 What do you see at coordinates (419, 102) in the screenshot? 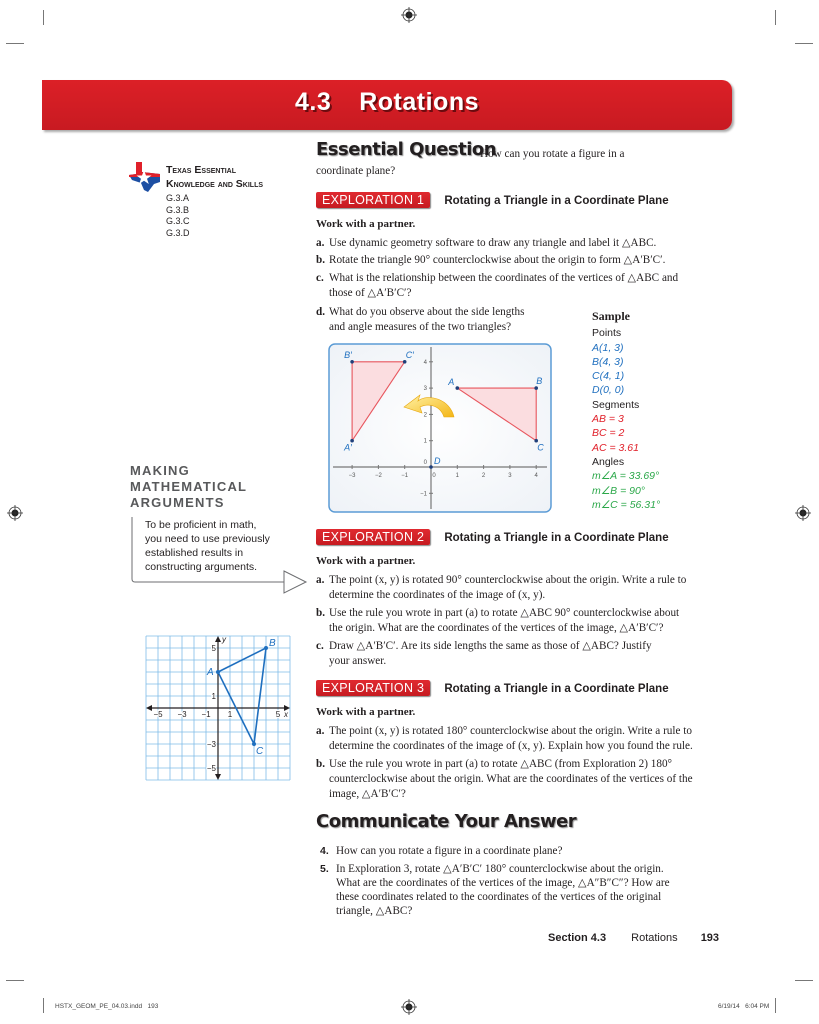
I see `section-title: Rotations` at bounding box center [419, 102].